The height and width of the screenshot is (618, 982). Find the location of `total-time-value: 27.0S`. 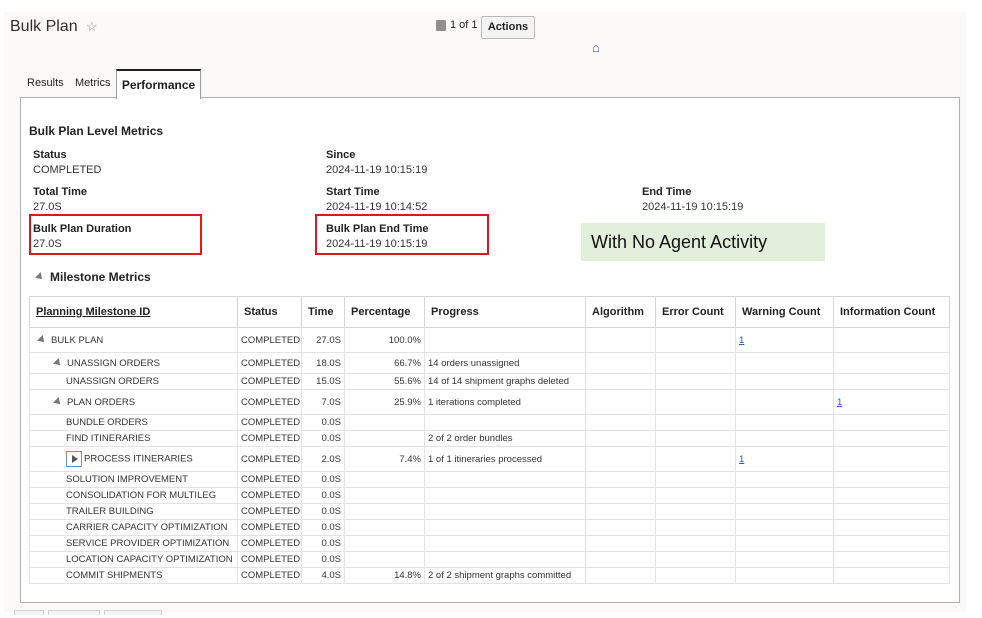

total-time-value: 27.0S is located at coordinates (47, 207).